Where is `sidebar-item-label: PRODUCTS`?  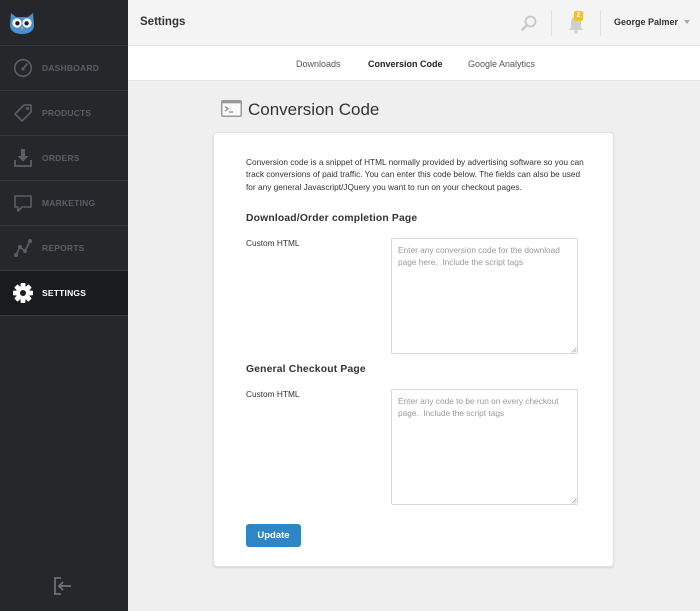
sidebar-item-label: PRODUCTS is located at coordinates (67, 113).